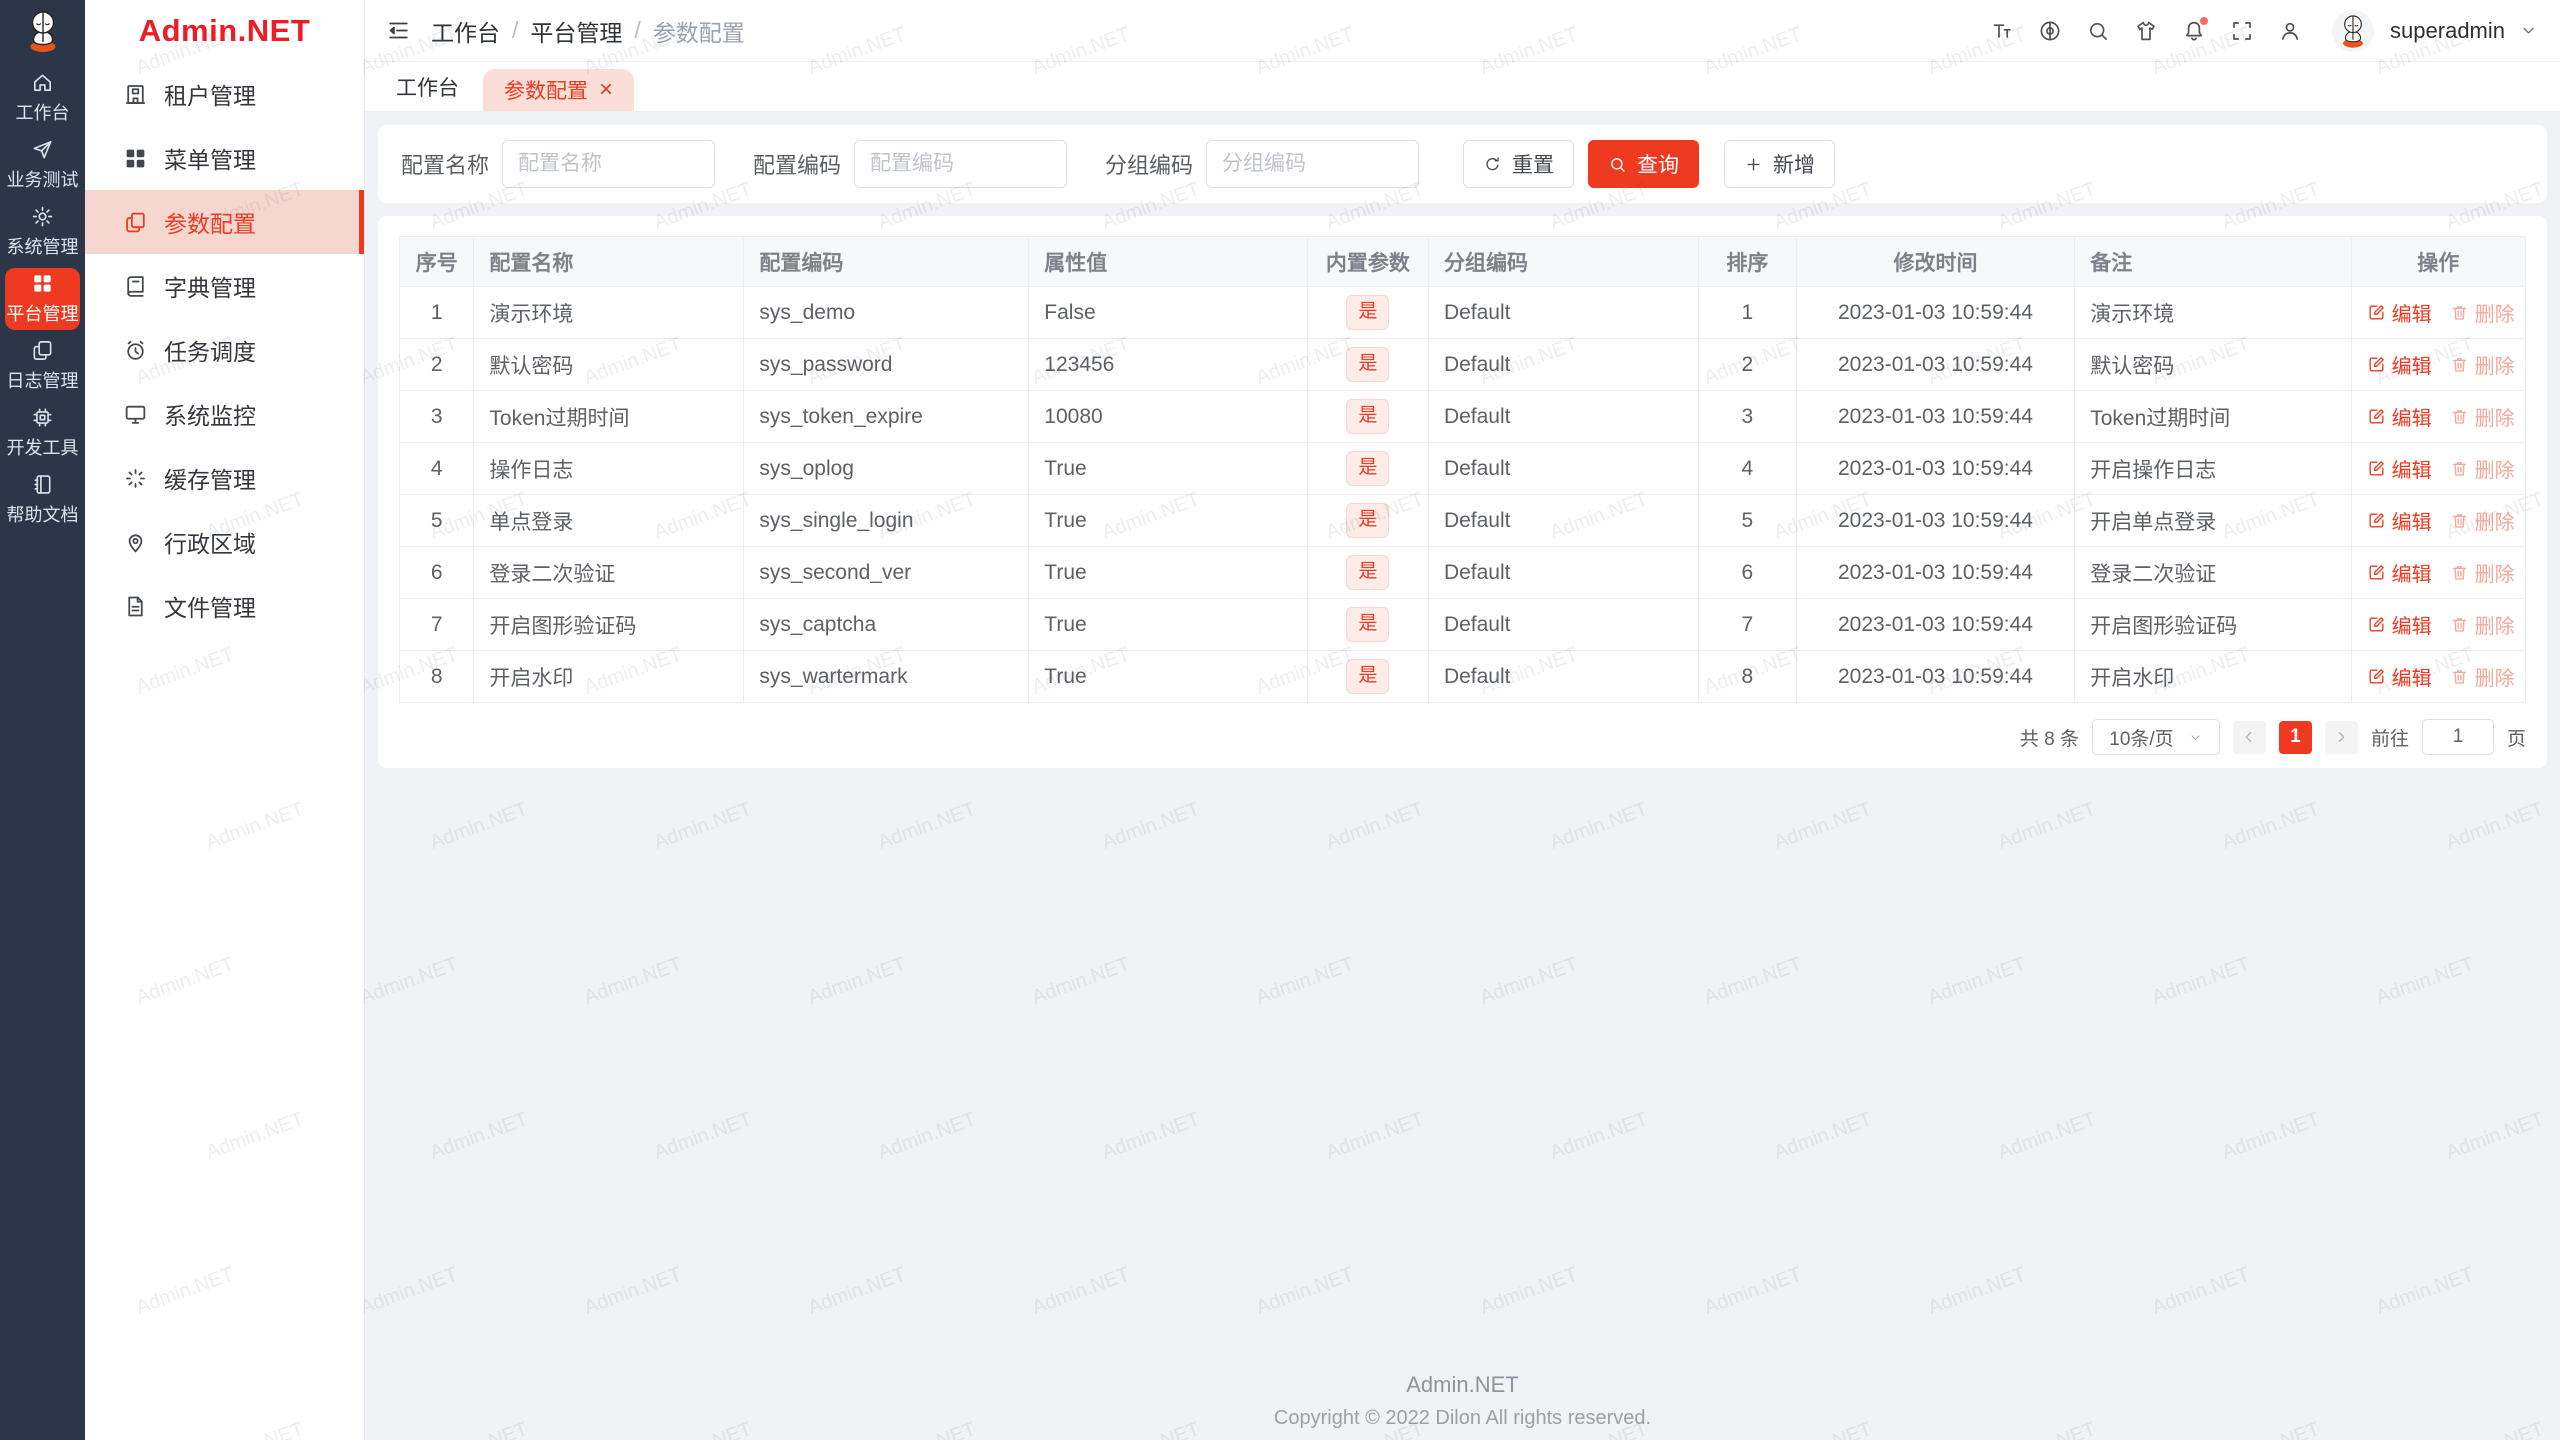 The height and width of the screenshot is (1440, 2560). What do you see at coordinates (2376, 624) in the screenshot?
I see `edit-pen-icon` at bounding box center [2376, 624].